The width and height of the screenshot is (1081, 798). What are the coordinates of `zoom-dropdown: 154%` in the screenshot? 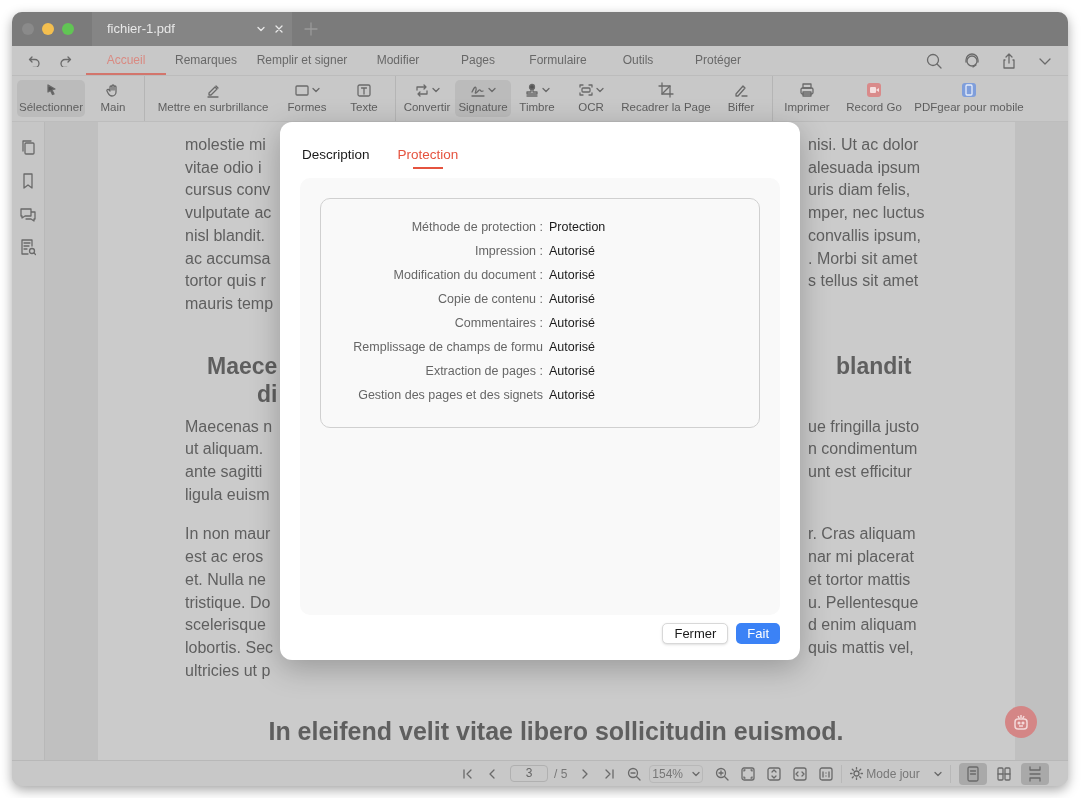 It's located at (676, 773).